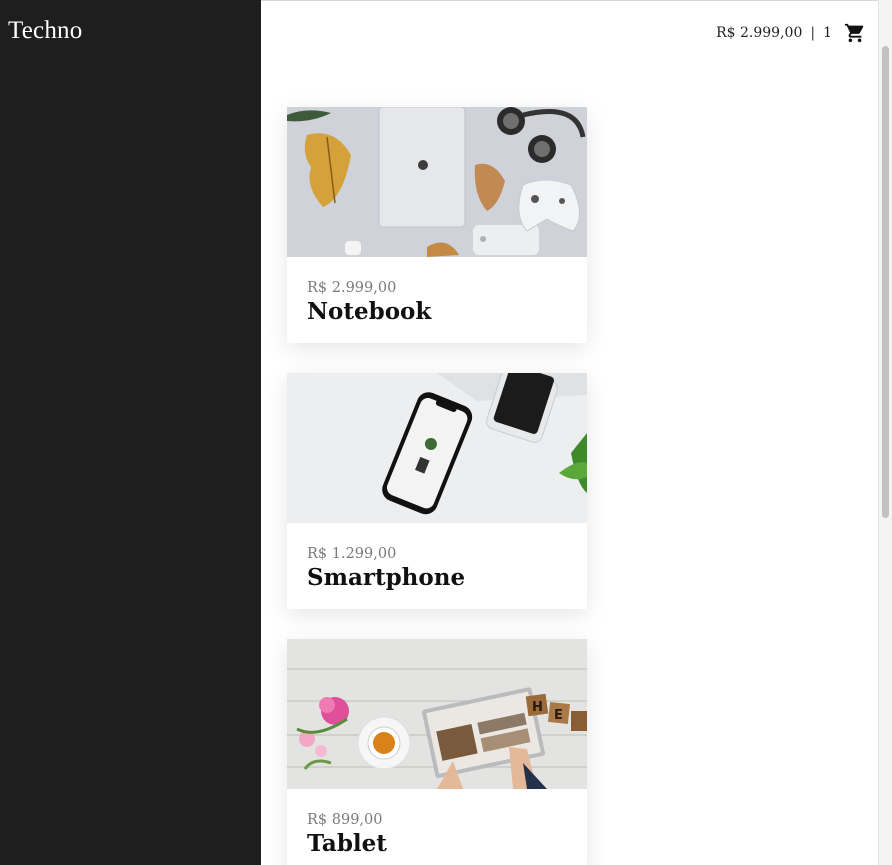 This screenshot has height=865, width=892. I want to click on product-info: R$ 2.999,00 Notebook, so click(437, 291).